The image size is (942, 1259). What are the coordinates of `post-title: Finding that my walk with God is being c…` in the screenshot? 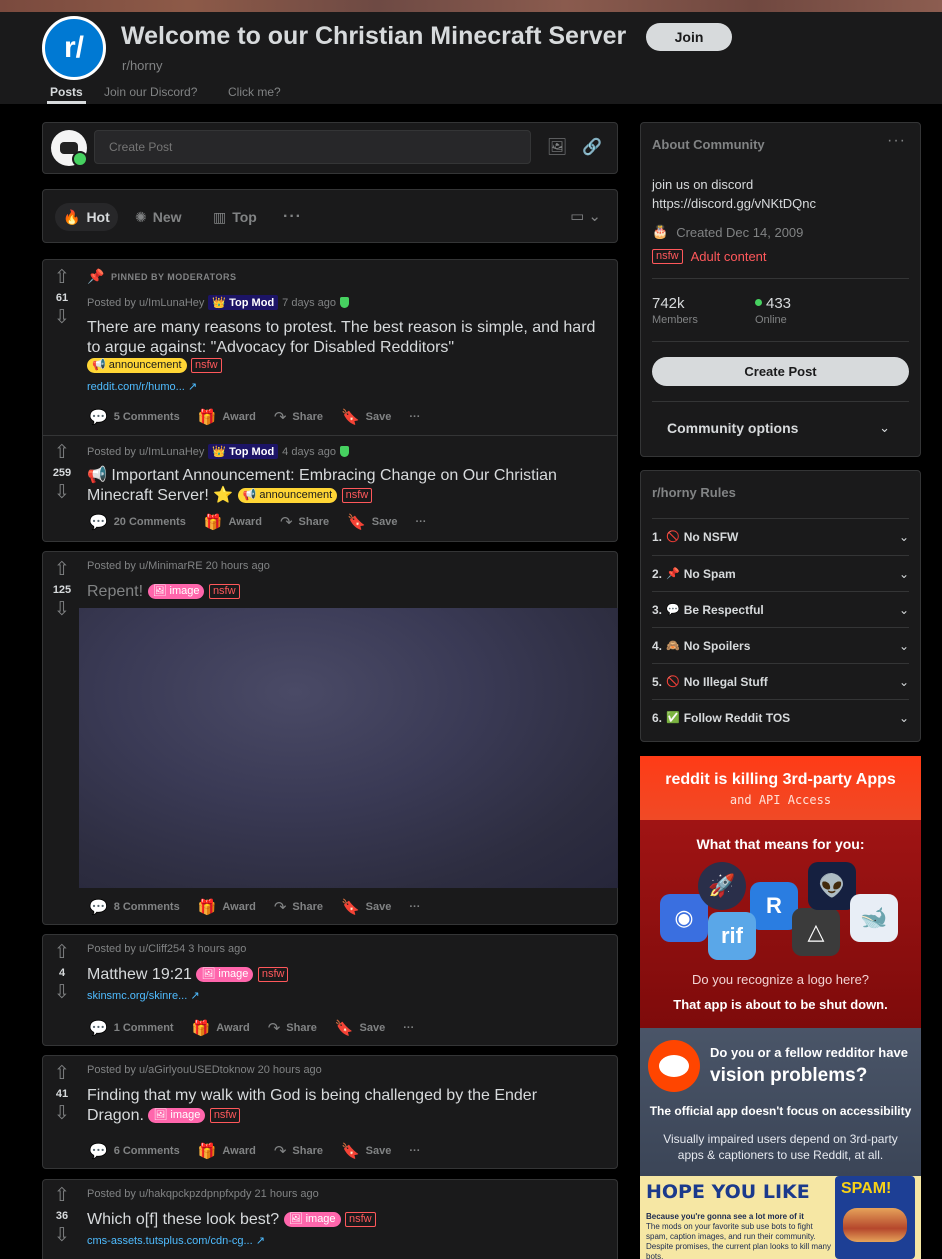 It's located at (342, 1106).